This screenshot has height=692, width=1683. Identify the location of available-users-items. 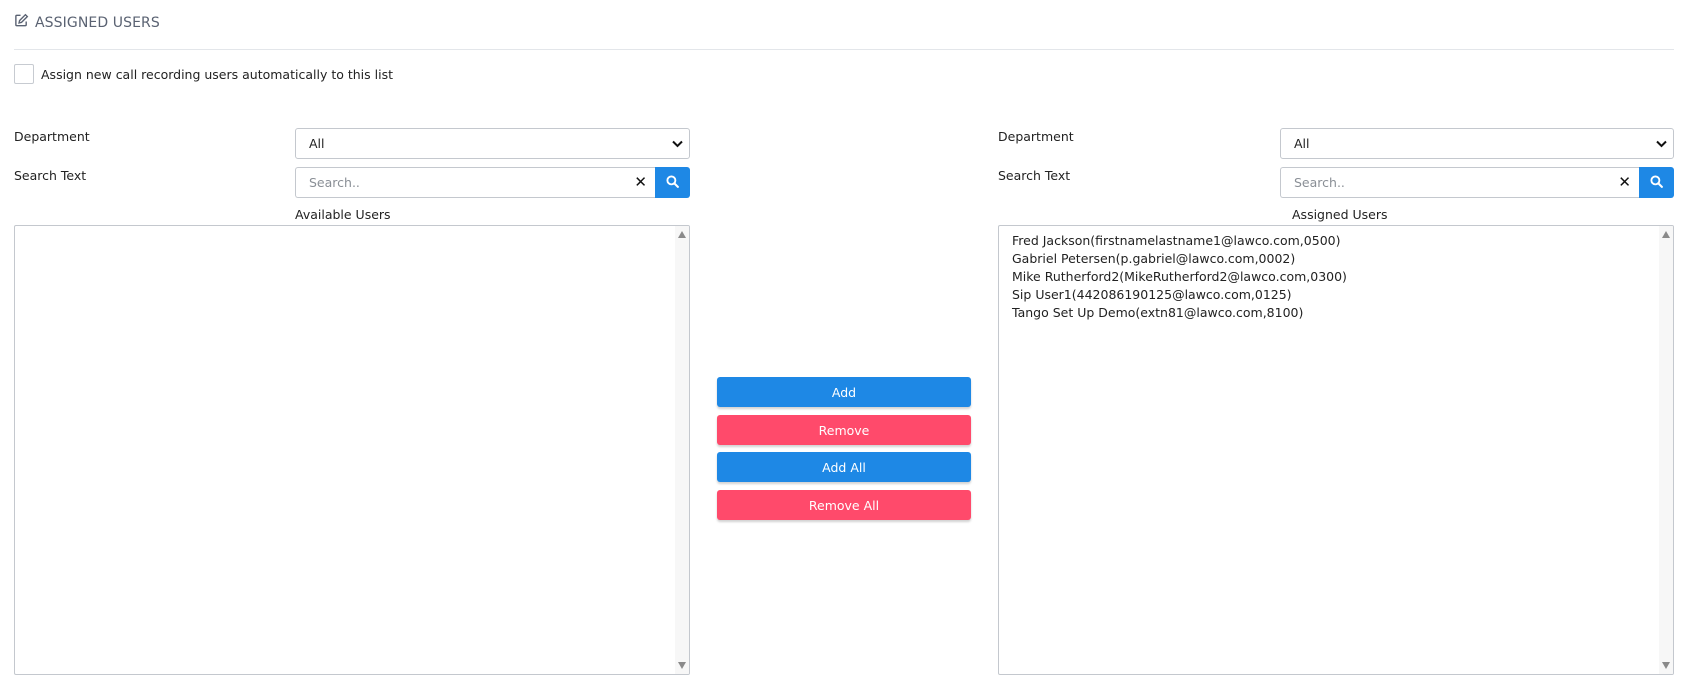
(352, 232).